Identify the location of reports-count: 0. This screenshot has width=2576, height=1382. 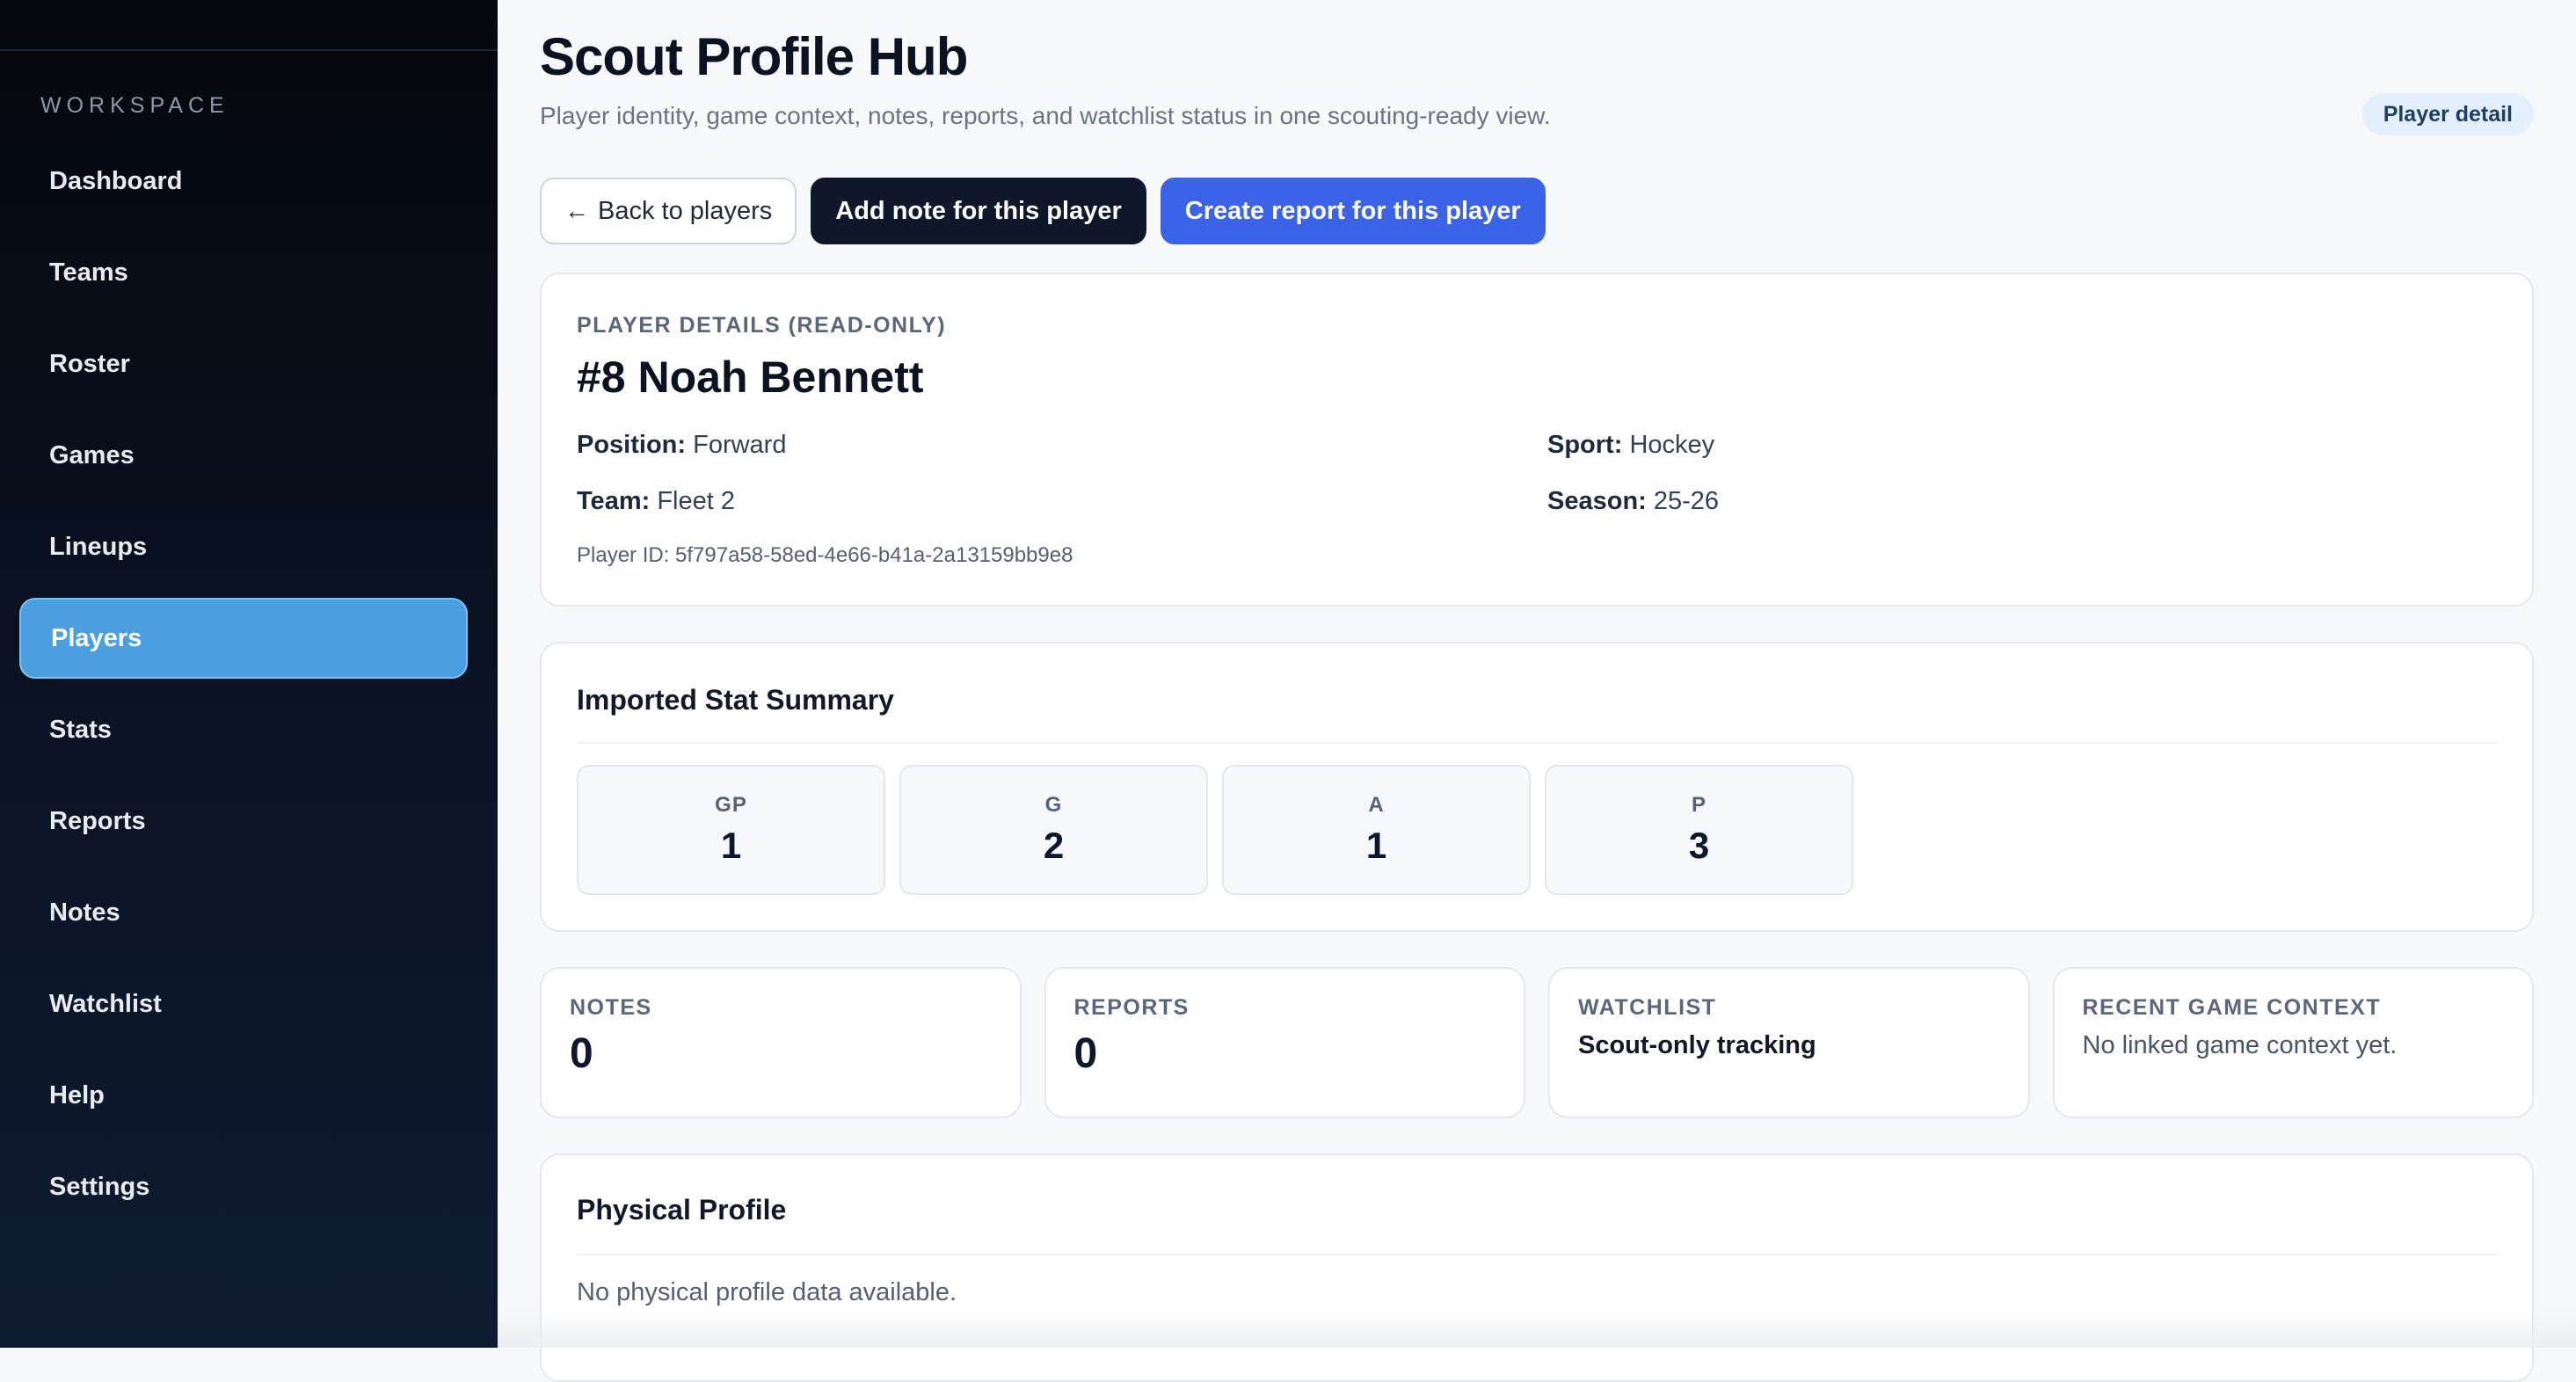
(1085, 1053).